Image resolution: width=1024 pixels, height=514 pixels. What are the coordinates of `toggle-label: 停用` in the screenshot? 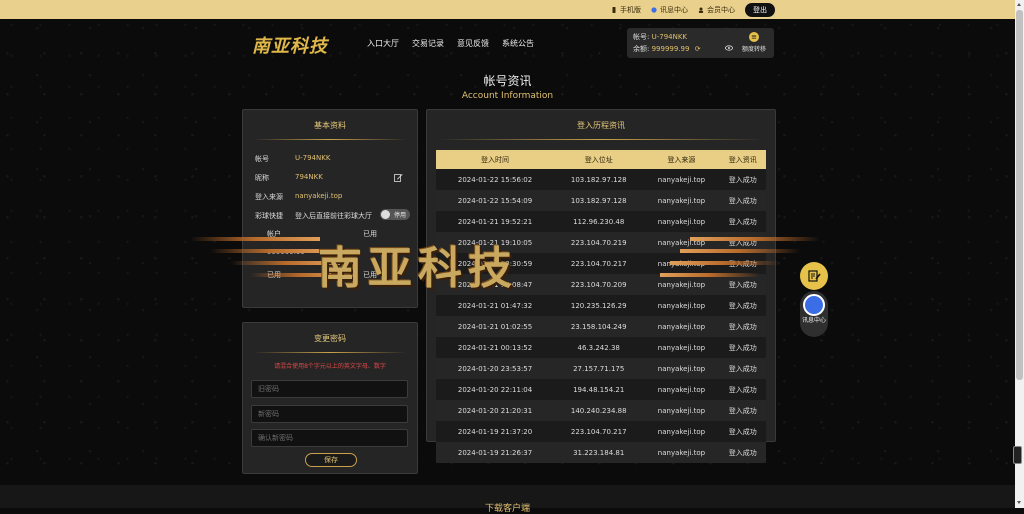 It's located at (400, 215).